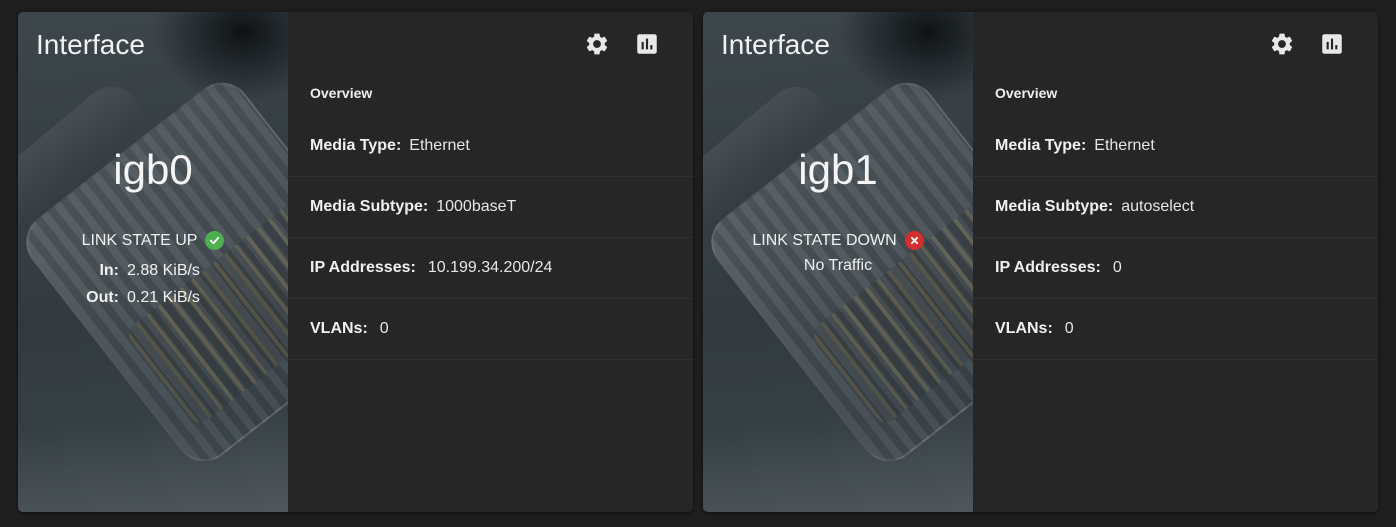  What do you see at coordinates (1175, 268) in the screenshot?
I see `ip-addresses-row: IP Addresses: 0` at bounding box center [1175, 268].